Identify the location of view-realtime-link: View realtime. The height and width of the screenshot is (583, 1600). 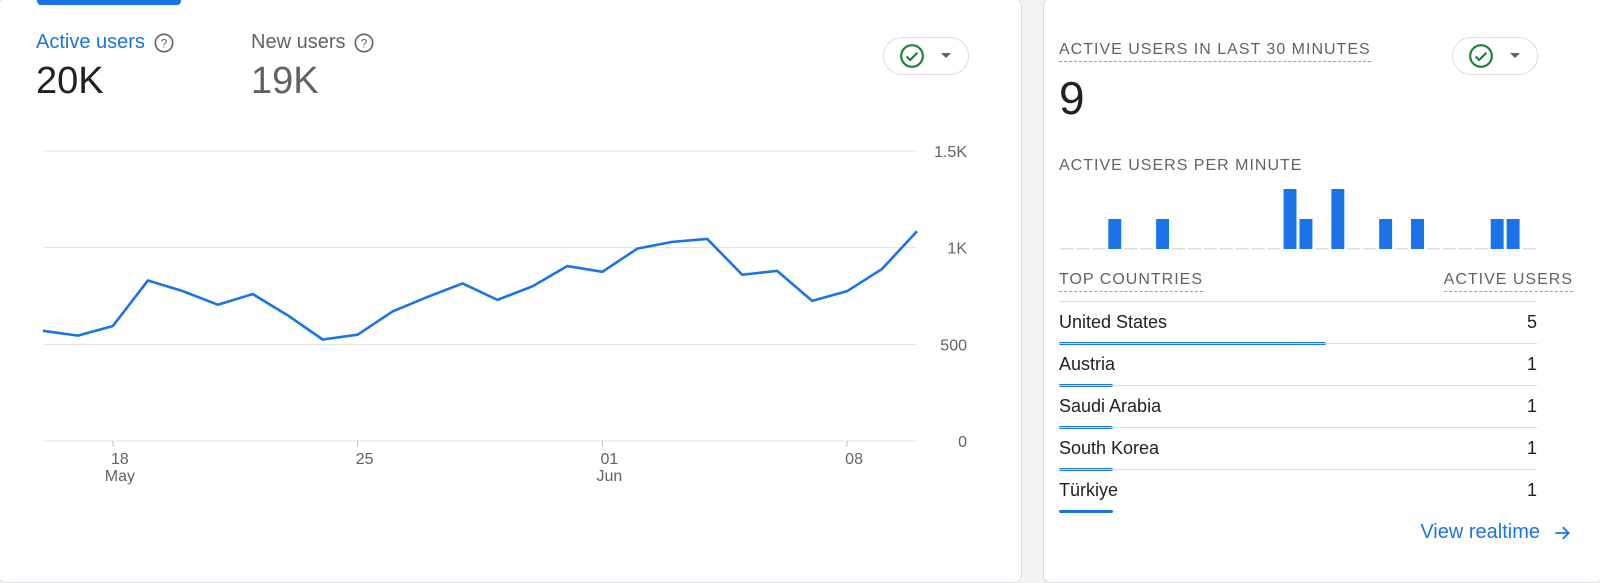
(1496, 532).